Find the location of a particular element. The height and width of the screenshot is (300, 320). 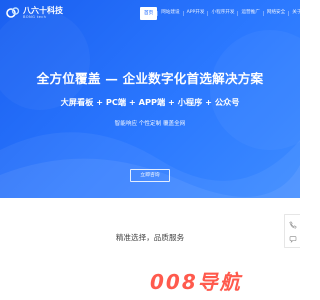

nav-item-home: 首页 is located at coordinates (149, 13).